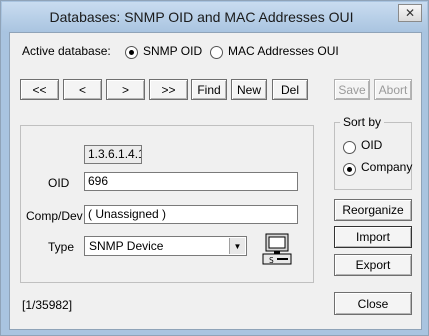  What do you see at coordinates (373, 210) in the screenshot?
I see `reorganize-button: Reorganize` at bounding box center [373, 210].